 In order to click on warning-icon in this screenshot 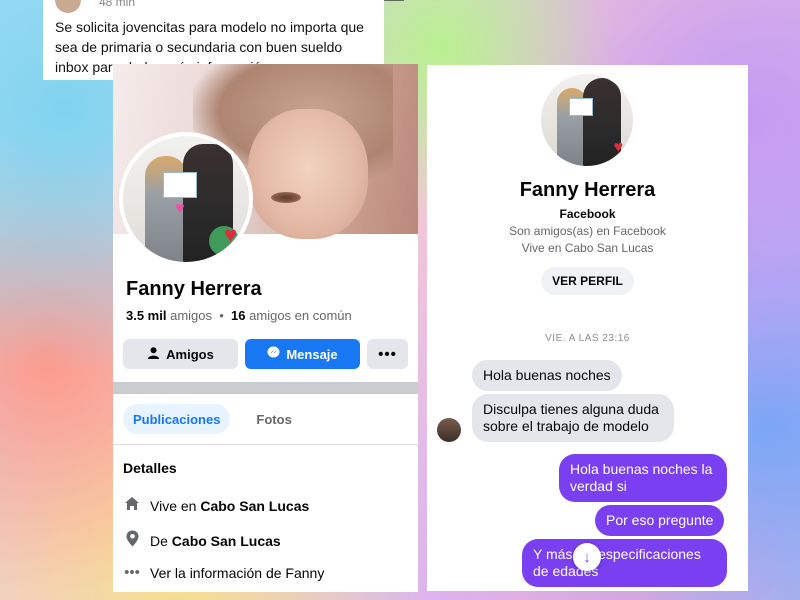, I will do `click(394, 0)`.